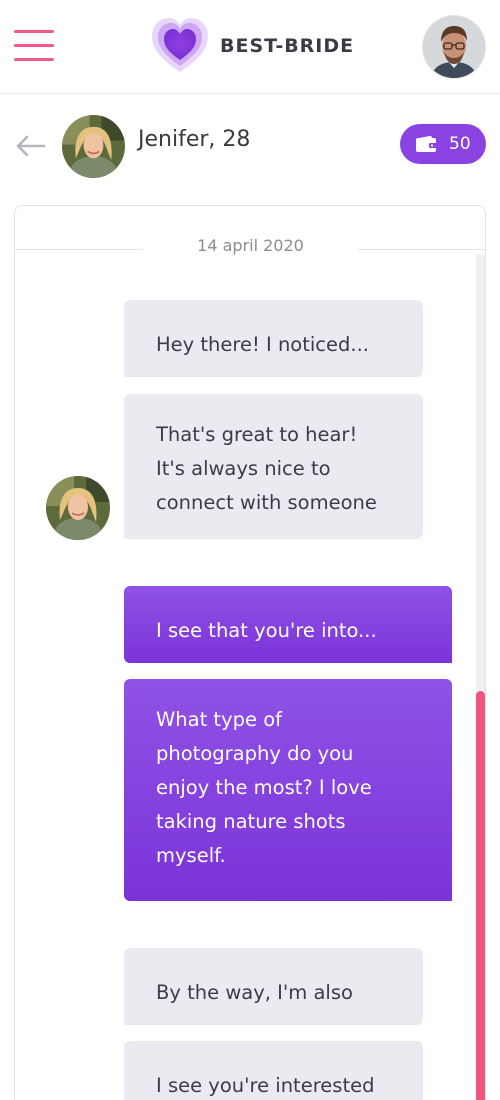  Describe the element at coordinates (460, 144) in the screenshot. I see `credits-count: 50` at that location.